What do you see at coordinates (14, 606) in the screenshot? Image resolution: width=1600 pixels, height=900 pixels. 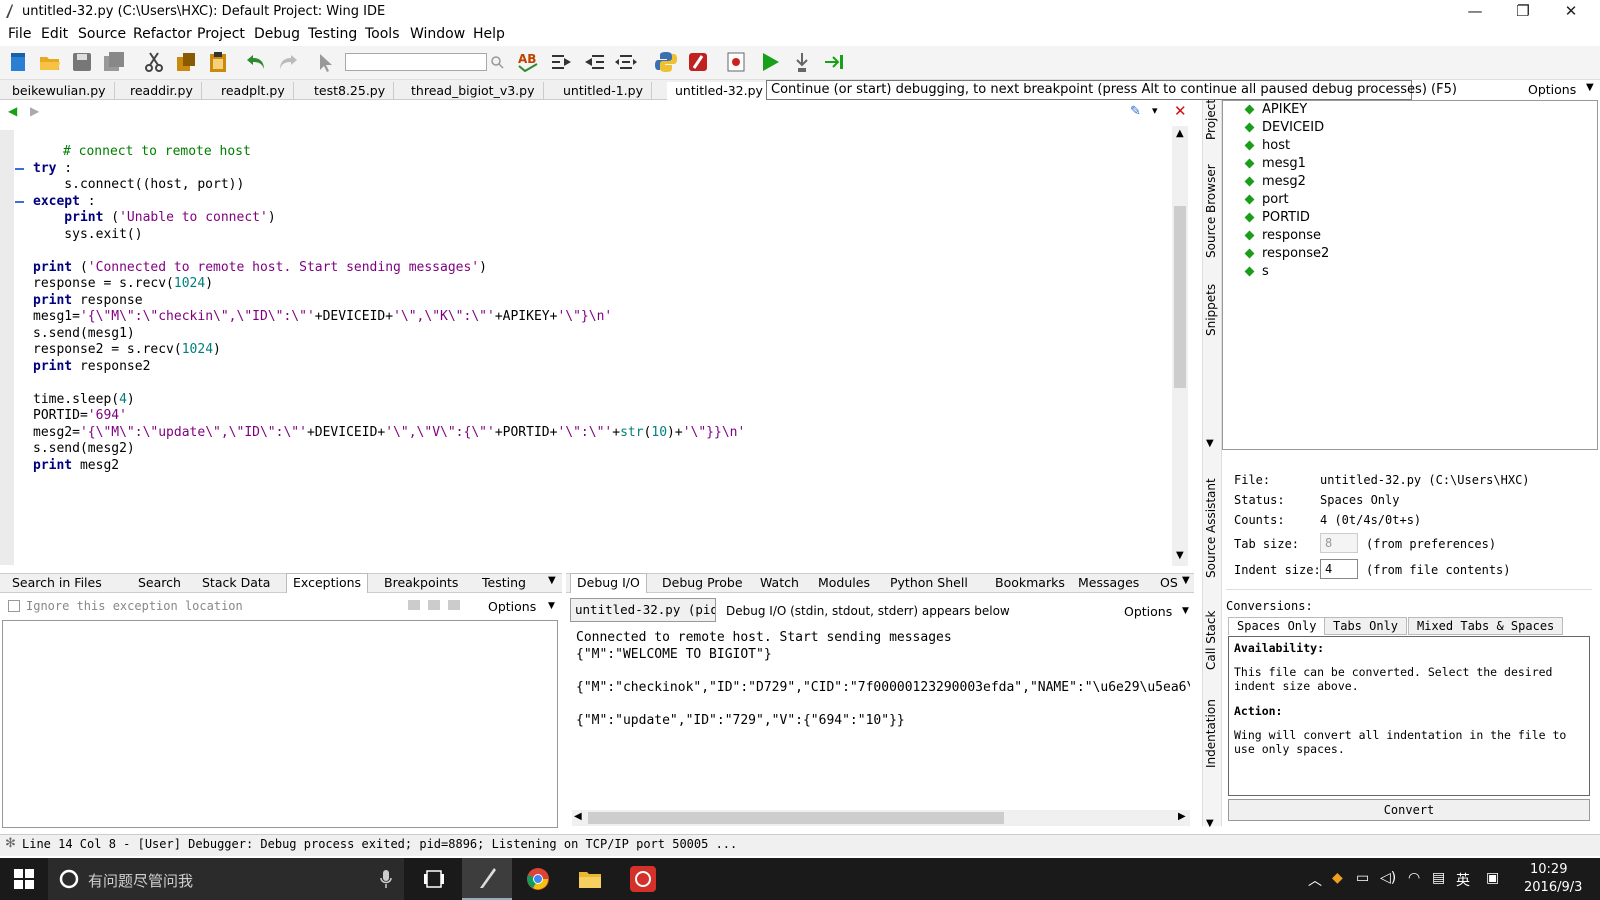 I see `ignore-exception-checkbox` at bounding box center [14, 606].